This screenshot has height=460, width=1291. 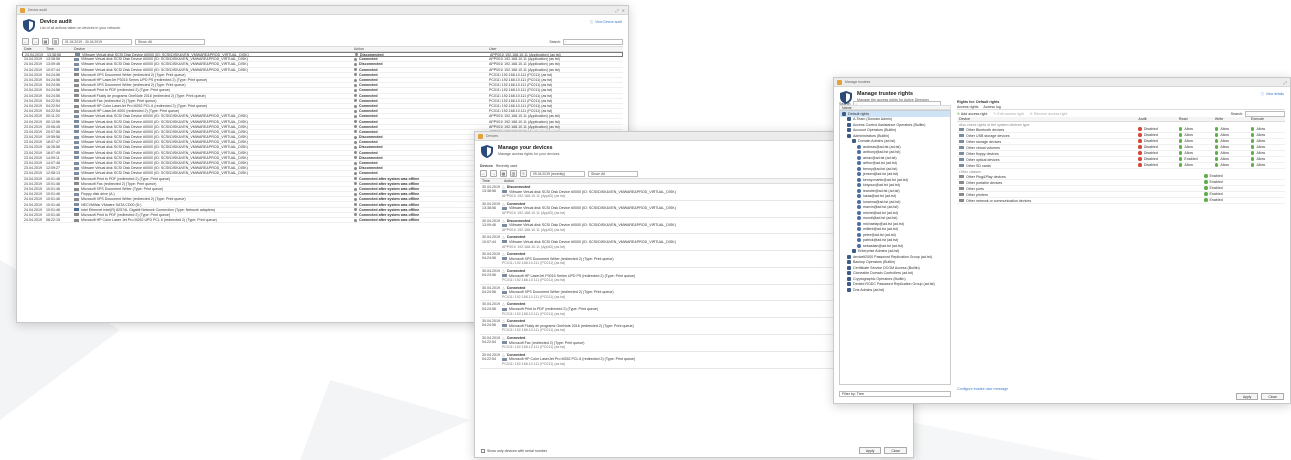 I want to click on configure-message-link: Configure trustee user message, so click(x=982, y=389).